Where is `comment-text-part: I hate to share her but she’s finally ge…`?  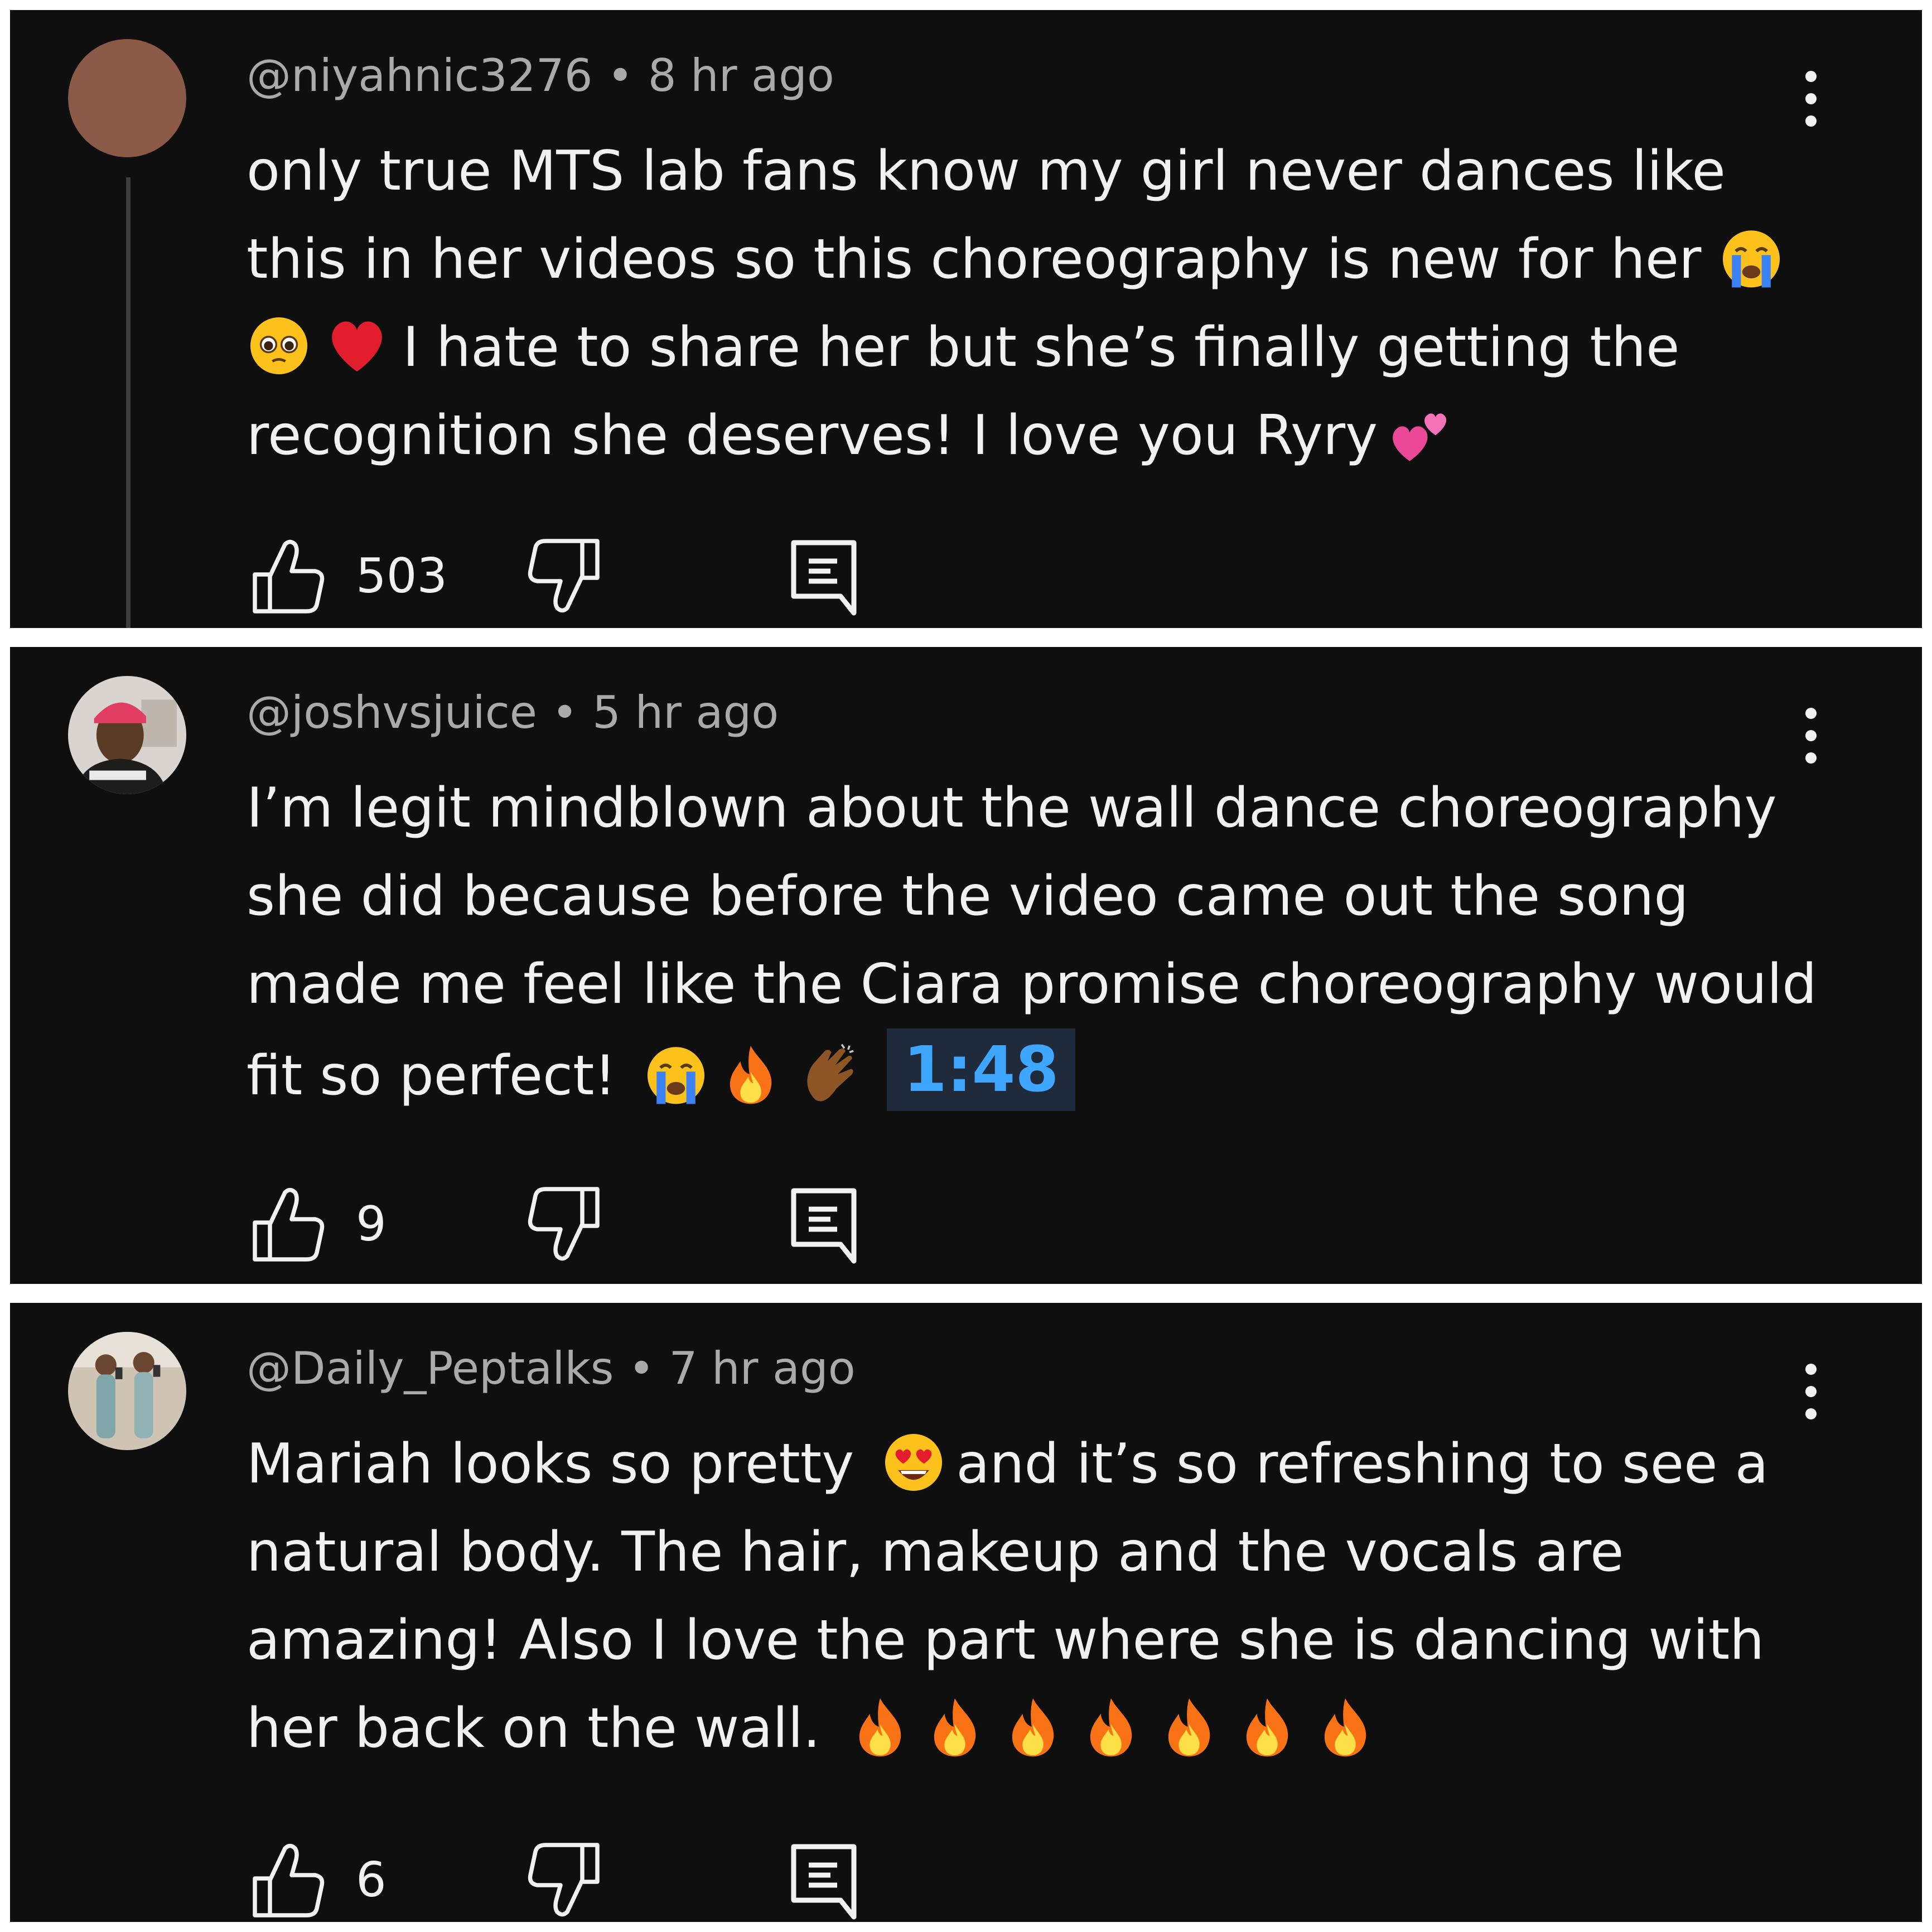 comment-text-part: I hate to share her but she’s finally ge… is located at coordinates (963, 391).